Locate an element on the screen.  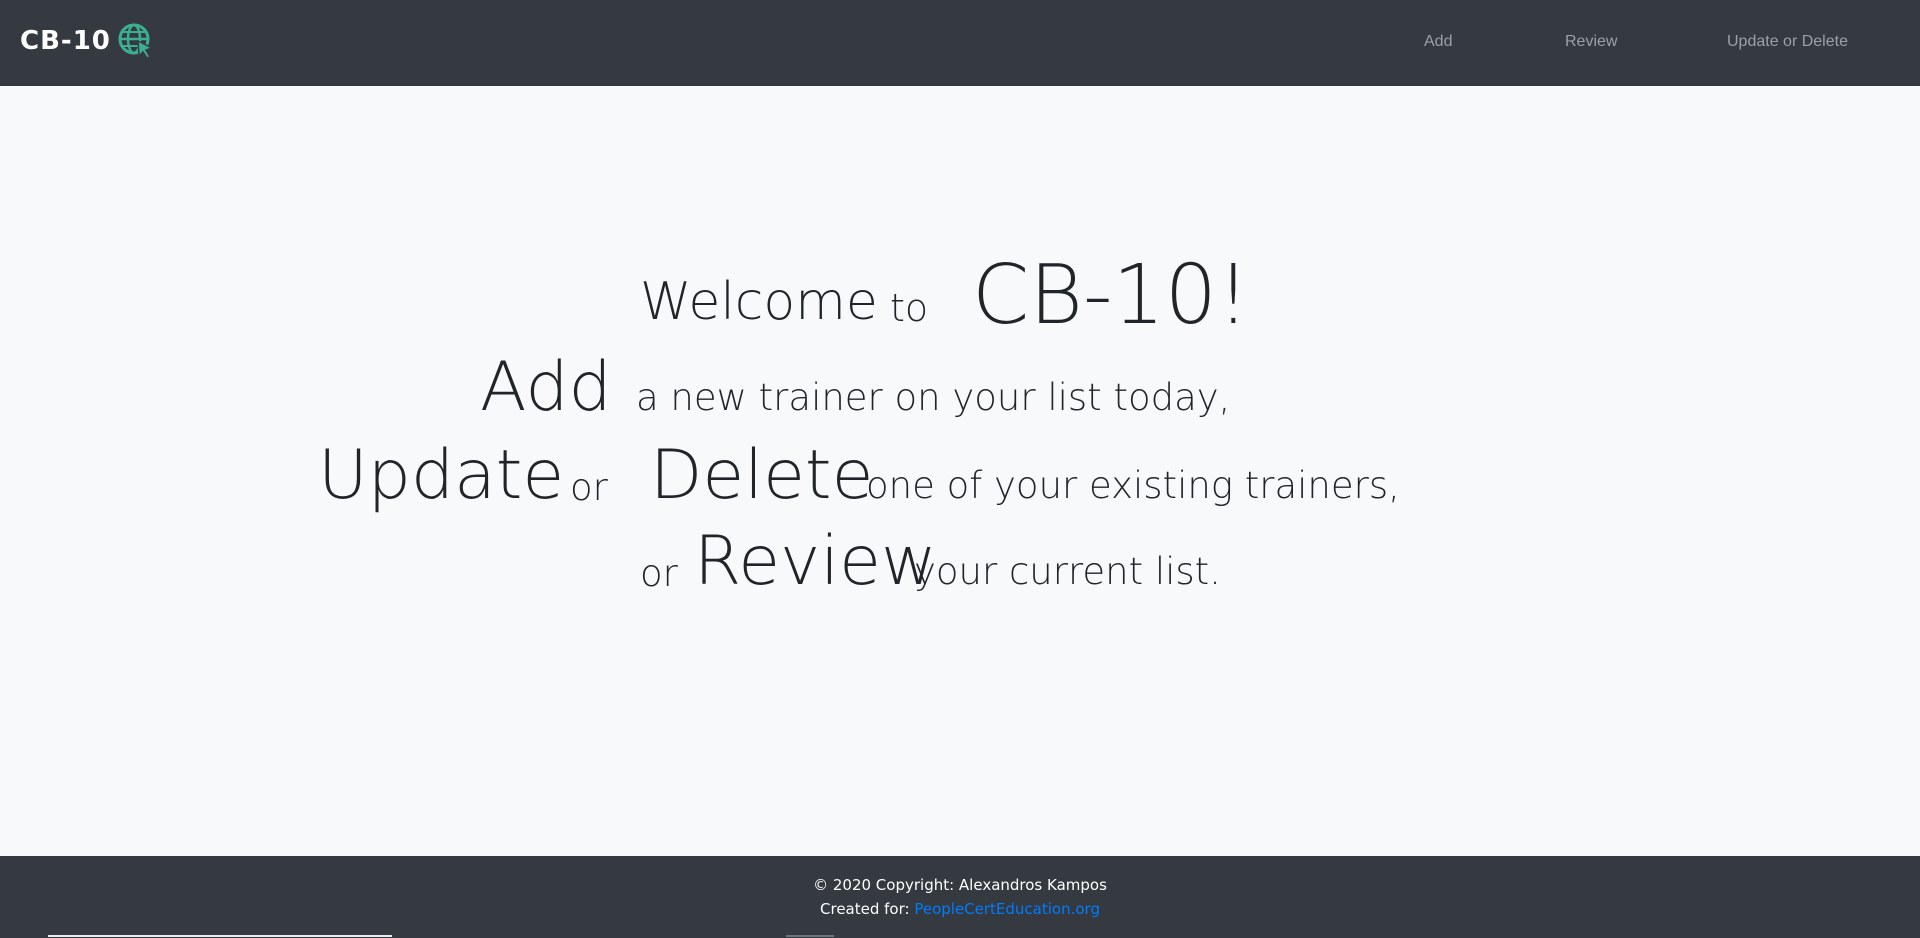
horizontal-scrollbar-track is located at coordinates (220, 936).